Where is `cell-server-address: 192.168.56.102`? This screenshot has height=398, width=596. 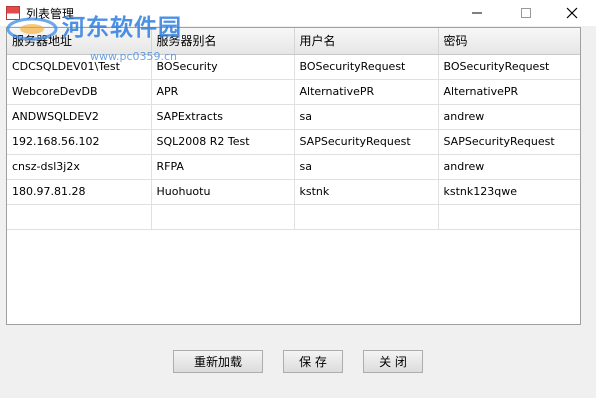 cell-server-address: 192.168.56.102 is located at coordinates (79, 142).